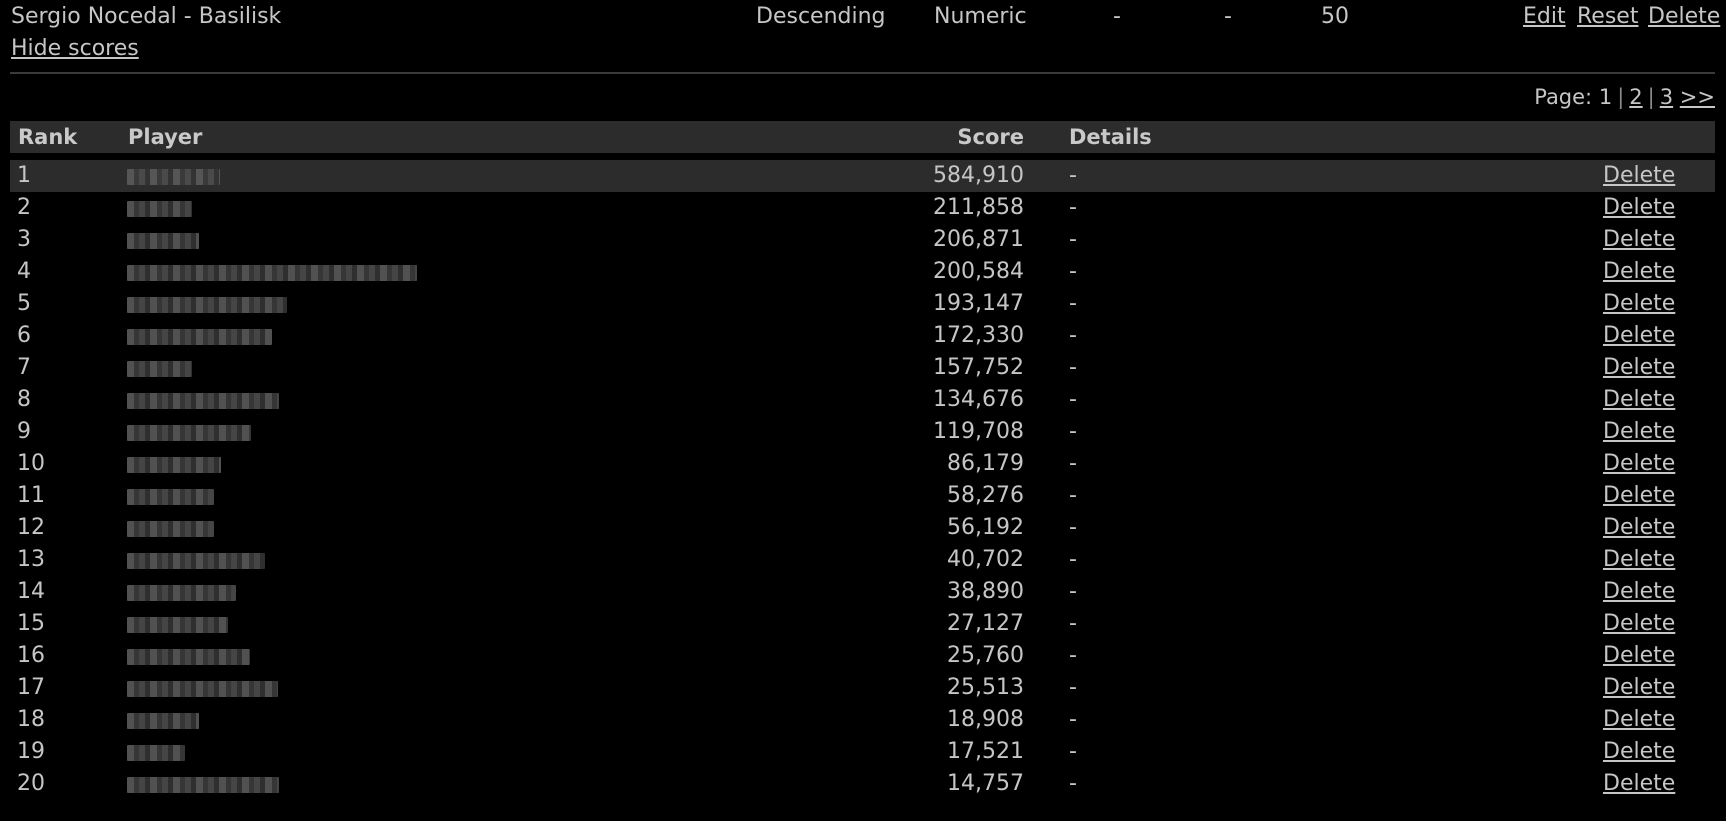 Image resolution: width=1726 pixels, height=821 pixels. Describe the element at coordinates (75, 48) in the screenshot. I see `hide-scores-link: Hide scores` at that location.